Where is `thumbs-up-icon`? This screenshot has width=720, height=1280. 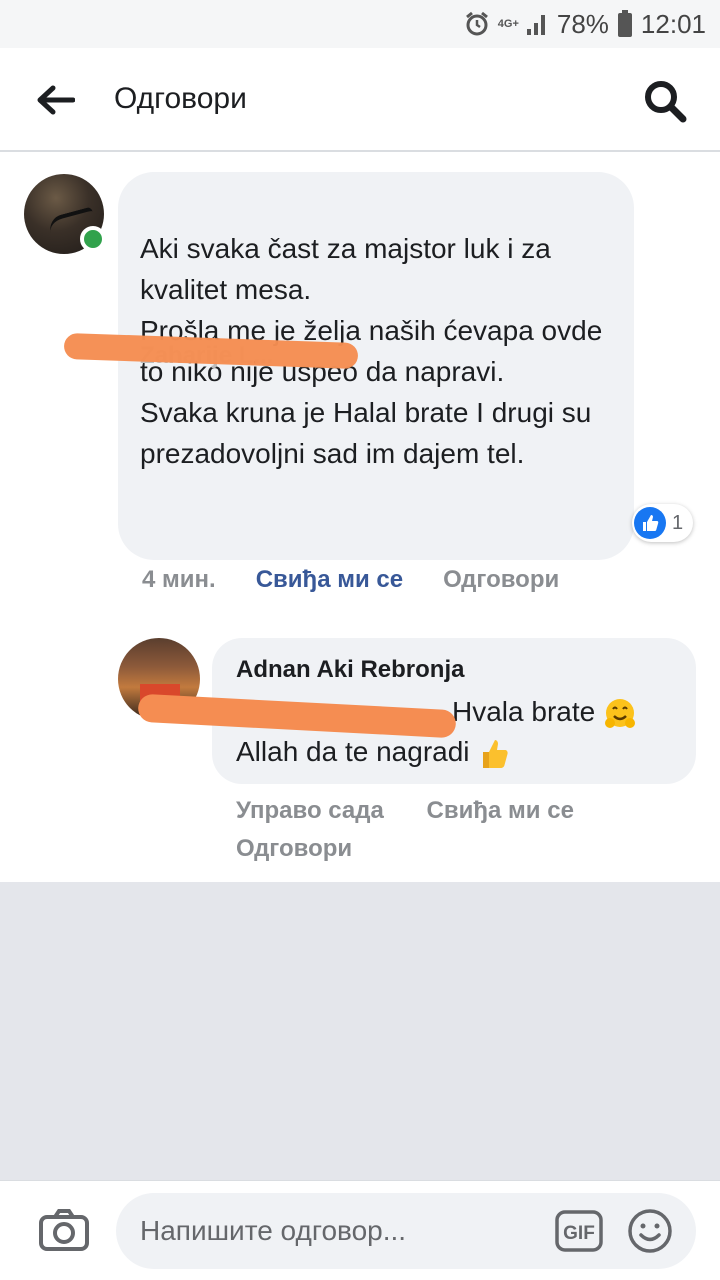
thumbs-up-icon is located at coordinates (650, 523).